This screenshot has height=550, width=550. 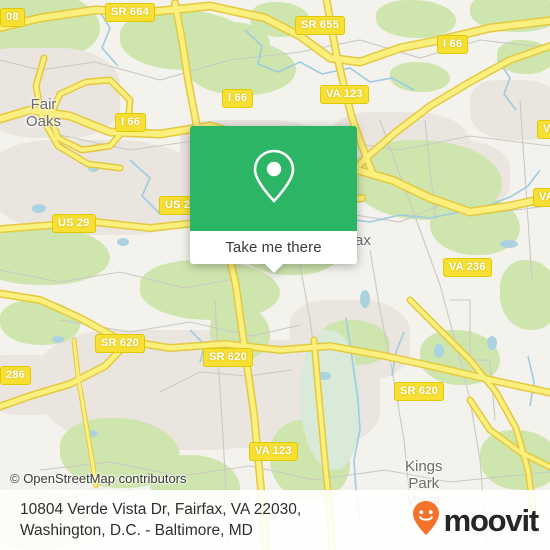 What do you see at coordinates (130, 12) in the screenshot?
I see `road-shield: SR 664` at bounding box center [130, 12].